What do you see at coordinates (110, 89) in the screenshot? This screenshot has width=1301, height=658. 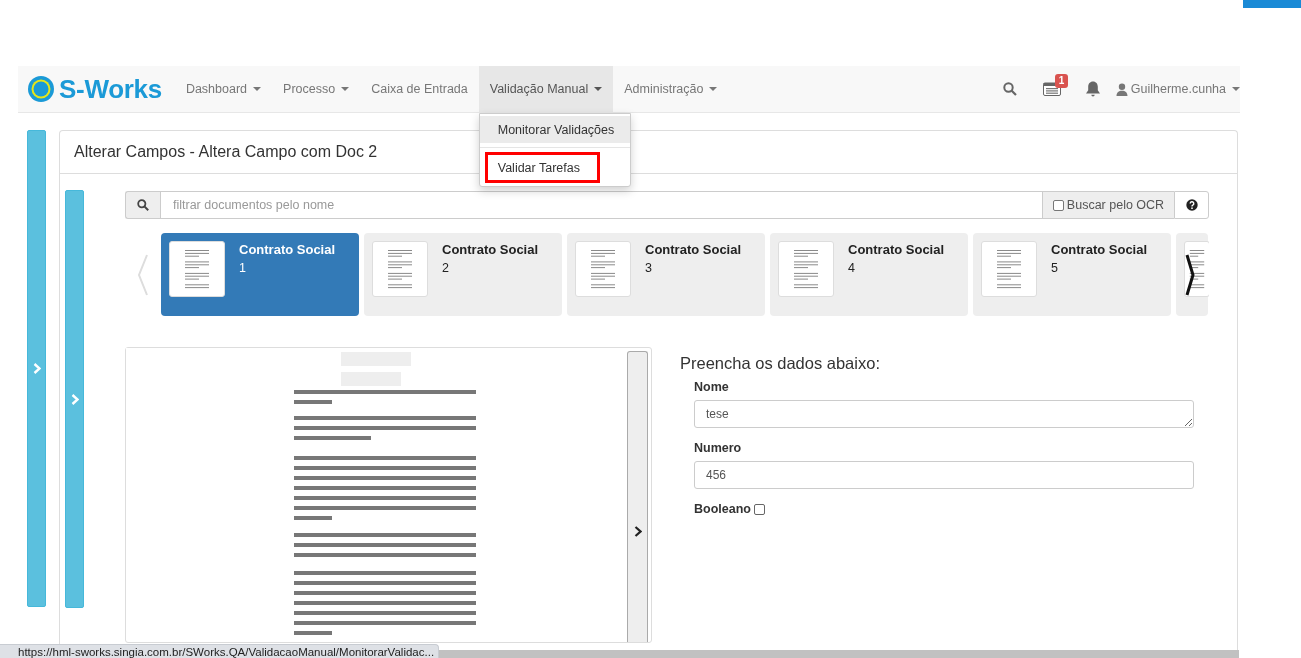 I see `brand-name: S-Works` at bounding box center [110, 89].